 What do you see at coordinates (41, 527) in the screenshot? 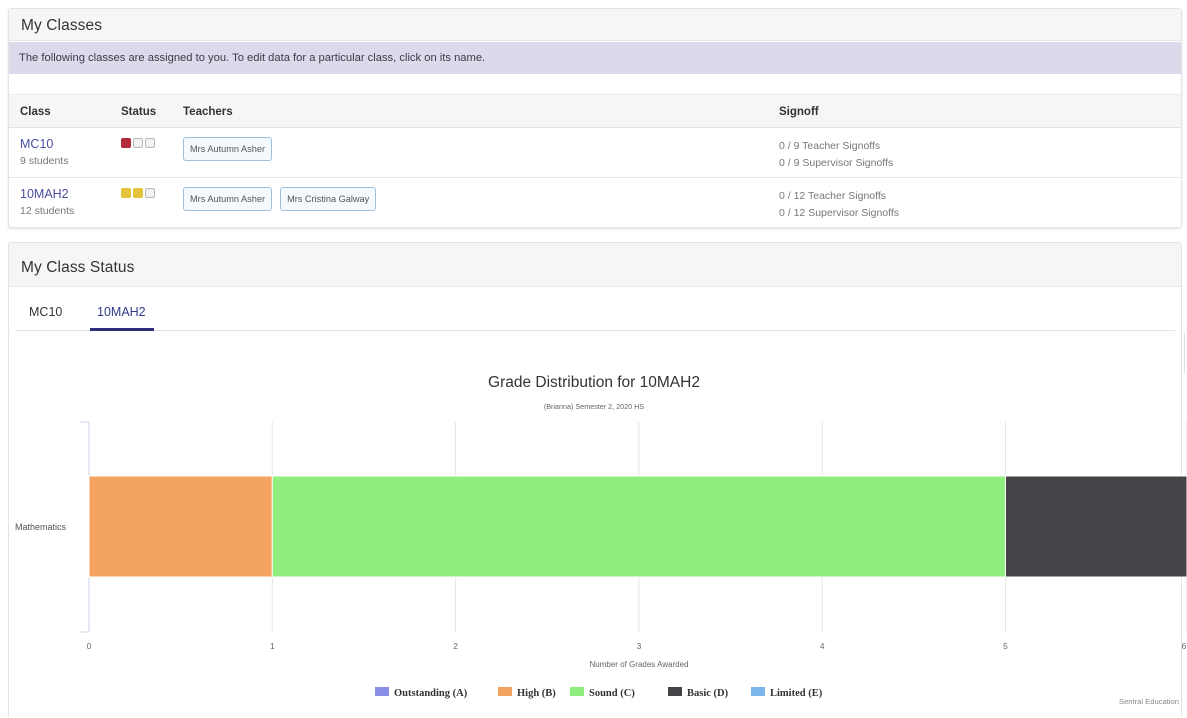
I see `category-label: Mathematics` at bounding box center [41, 527].